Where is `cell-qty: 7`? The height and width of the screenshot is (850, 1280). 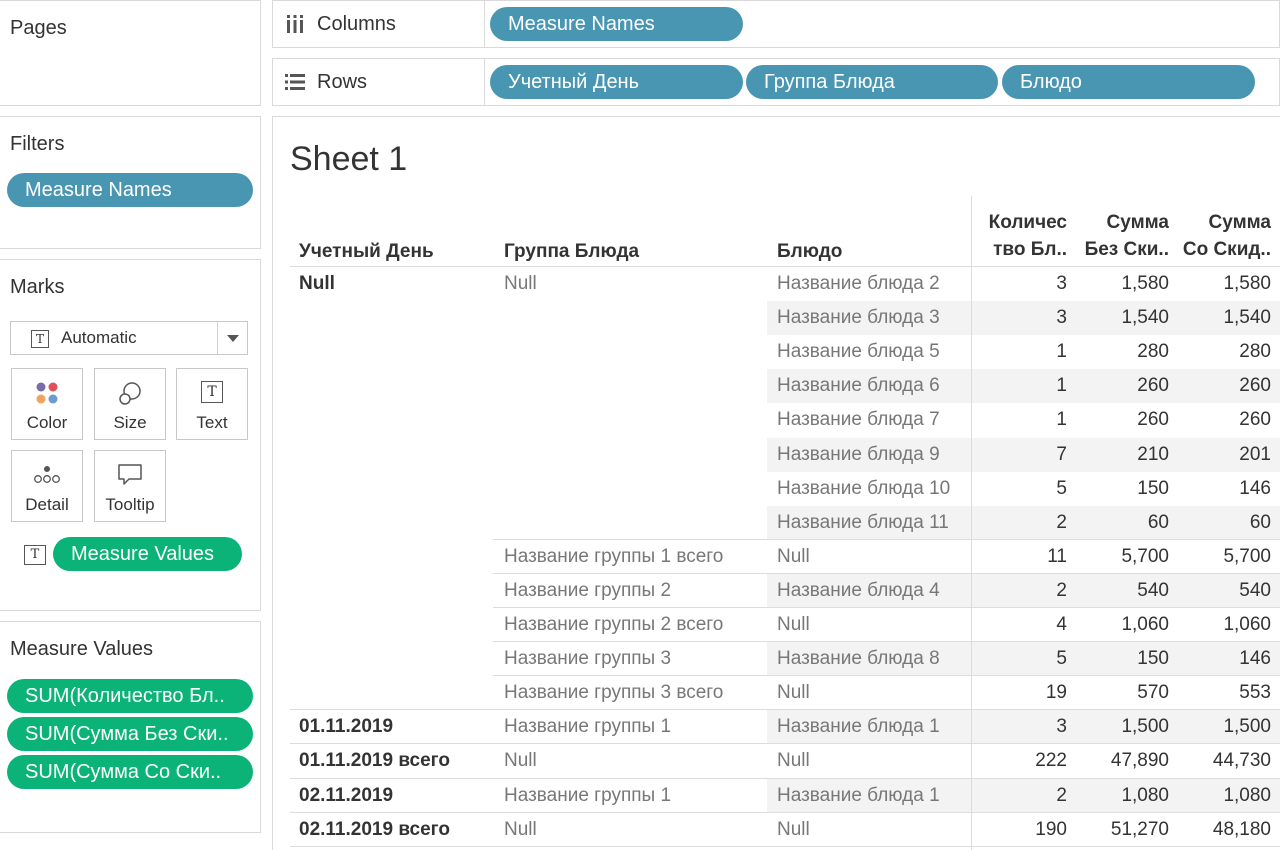 cell-qty: 7 is located at coordinates (1021, 455).